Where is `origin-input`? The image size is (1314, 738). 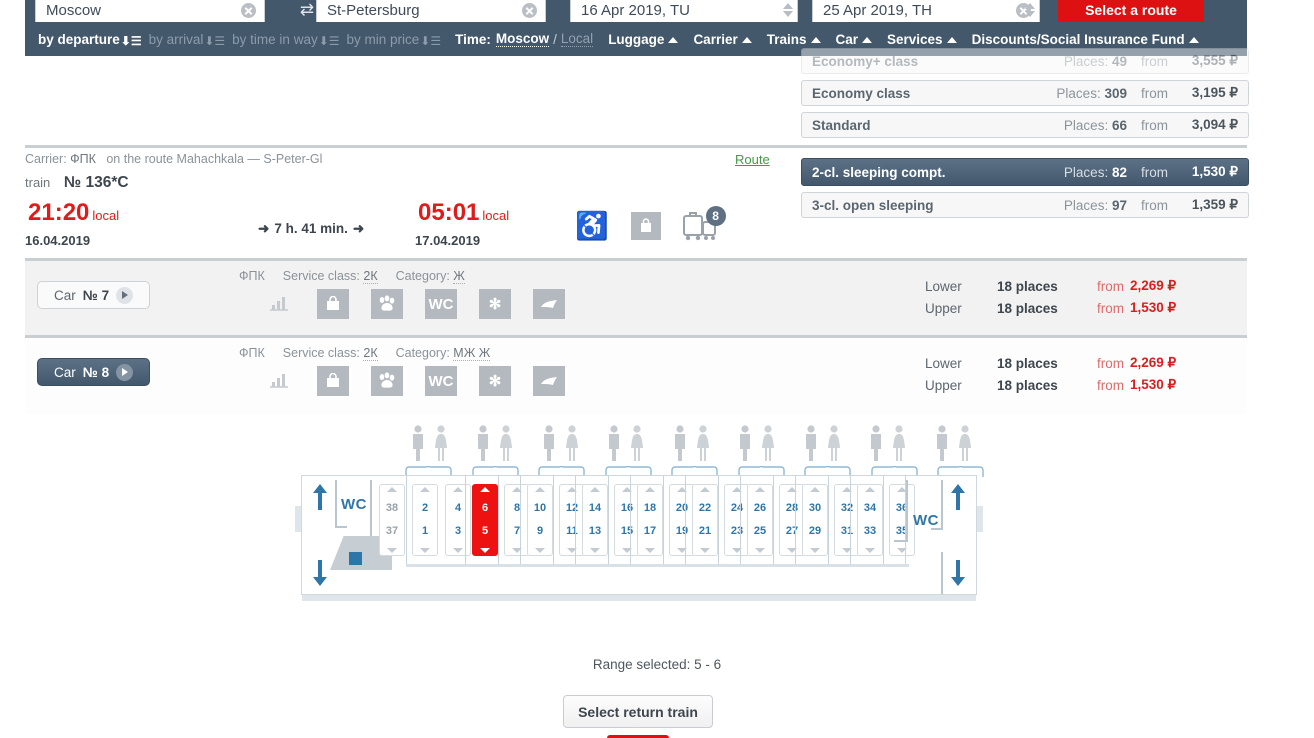
origin-input is located at coordinates (138, 11).